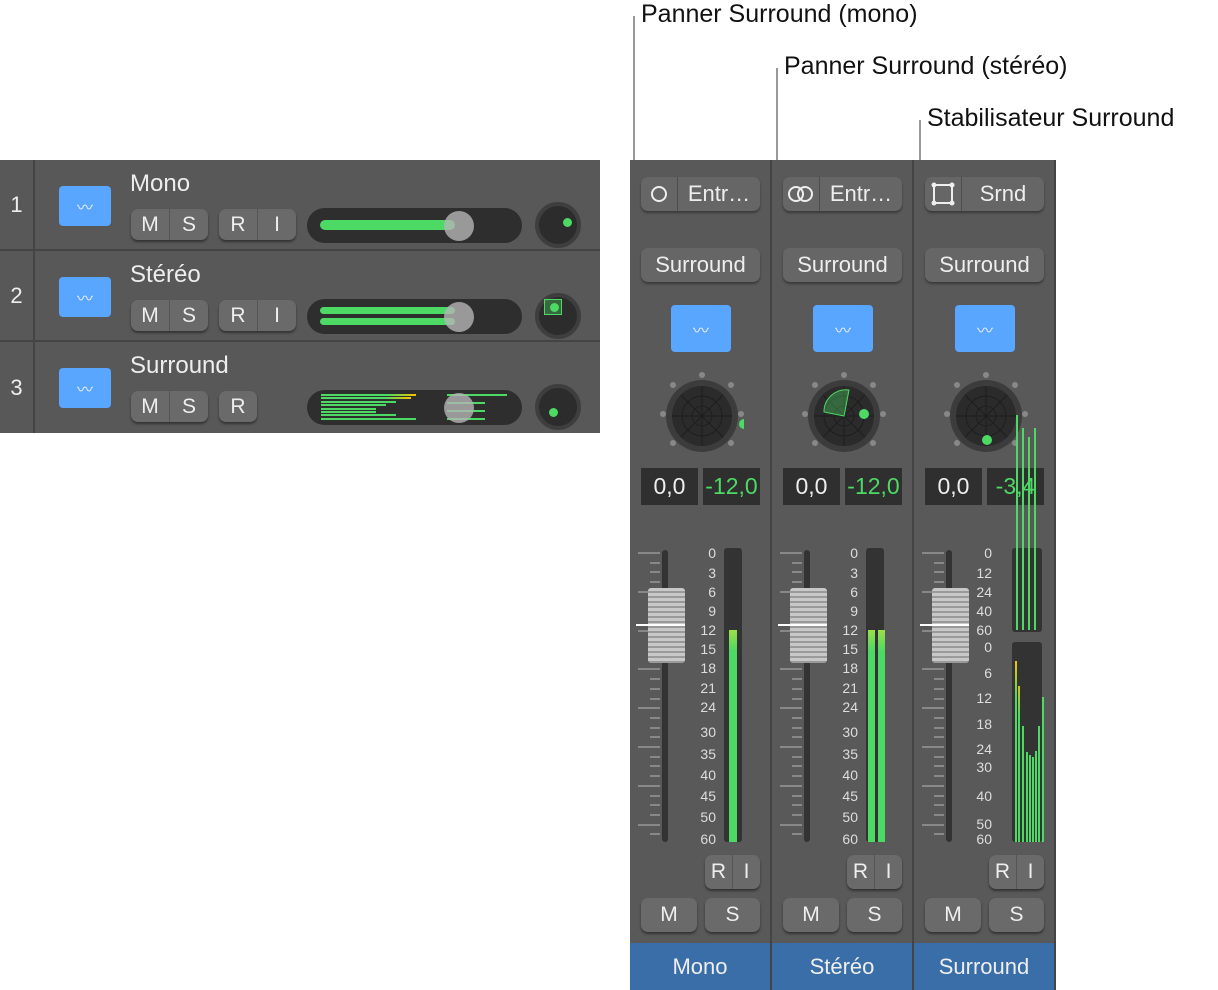 This screenshot has height=990, width=1218. I want to click on meter-scale-label: 3, so click(854, 573).